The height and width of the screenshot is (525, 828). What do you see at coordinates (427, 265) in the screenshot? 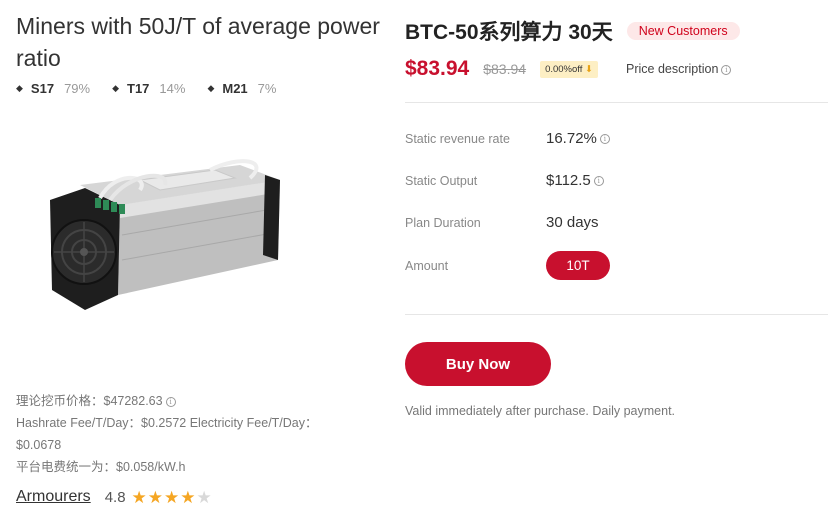
I see `spec-label: Amount` at bounding box center [427, 265].